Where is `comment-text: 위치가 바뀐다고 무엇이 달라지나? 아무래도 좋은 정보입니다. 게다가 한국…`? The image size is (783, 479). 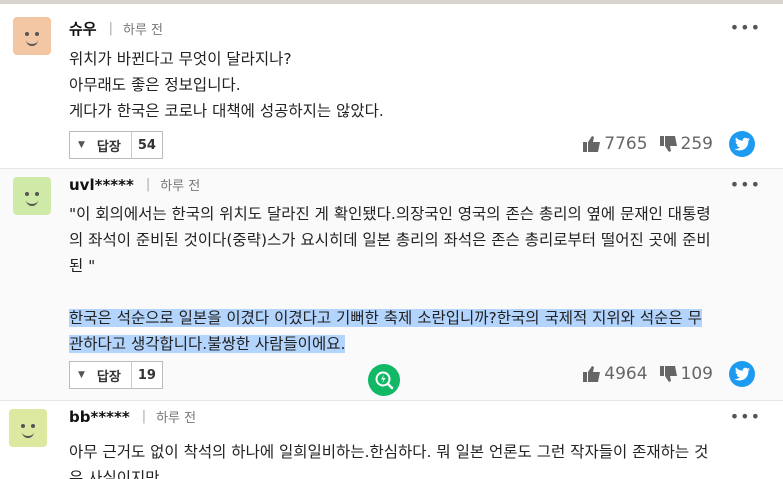 comment-text: 위치가 바뀐다고 무엇이 달라지나? 아무래도 좋은 정보입니다. 게다가 한국… is located at coordinates (419, 85).